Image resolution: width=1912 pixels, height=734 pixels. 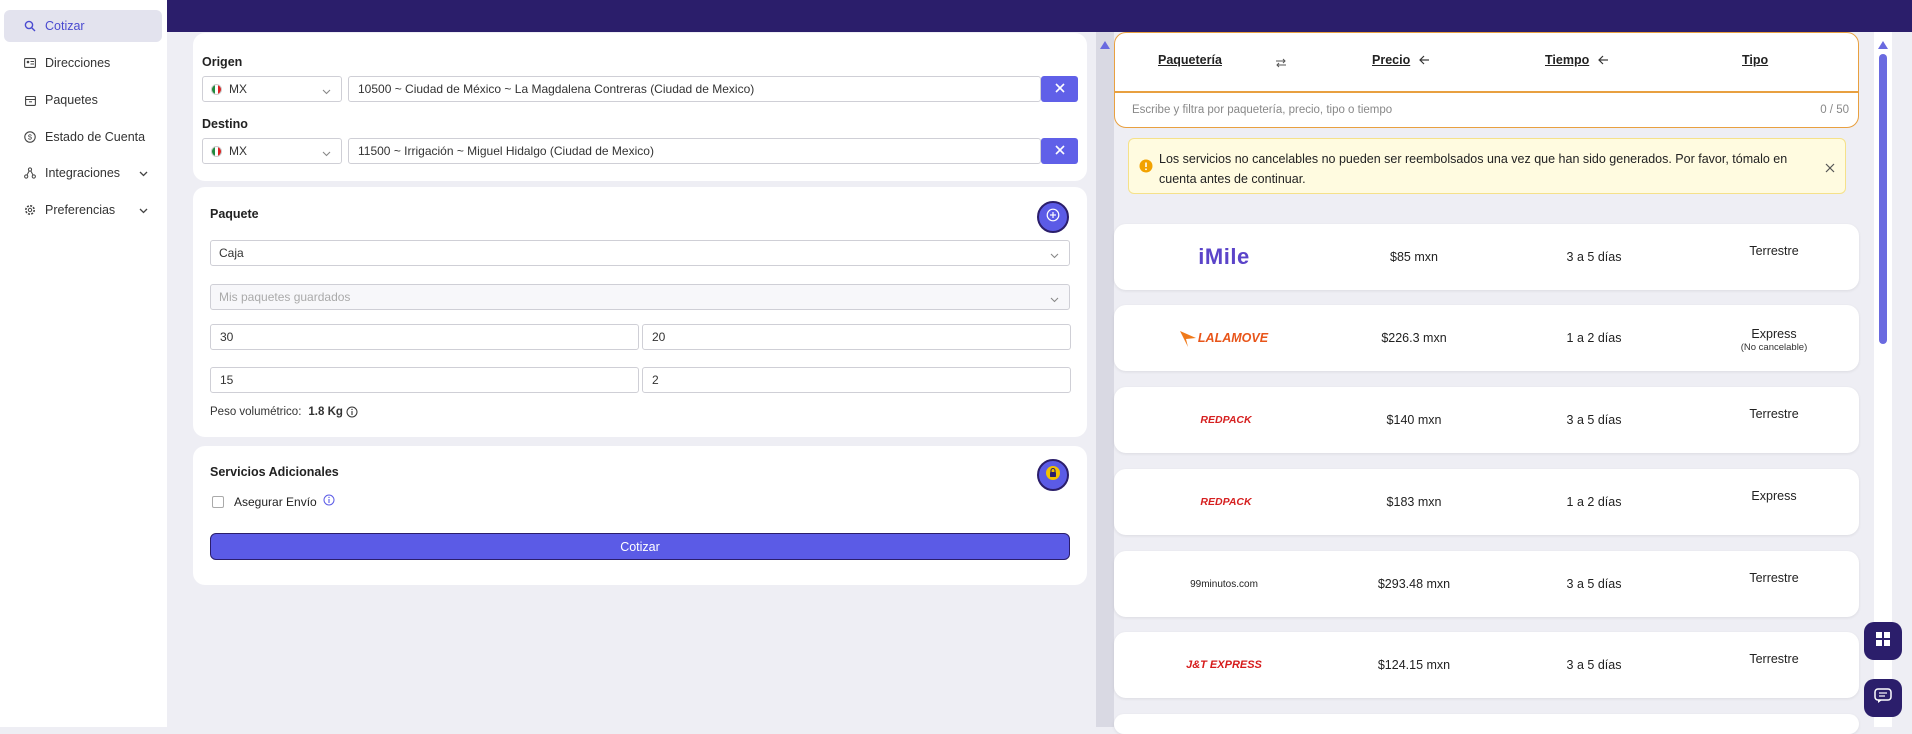 I want to click on add-package-button, so click(x=1053, y=217).